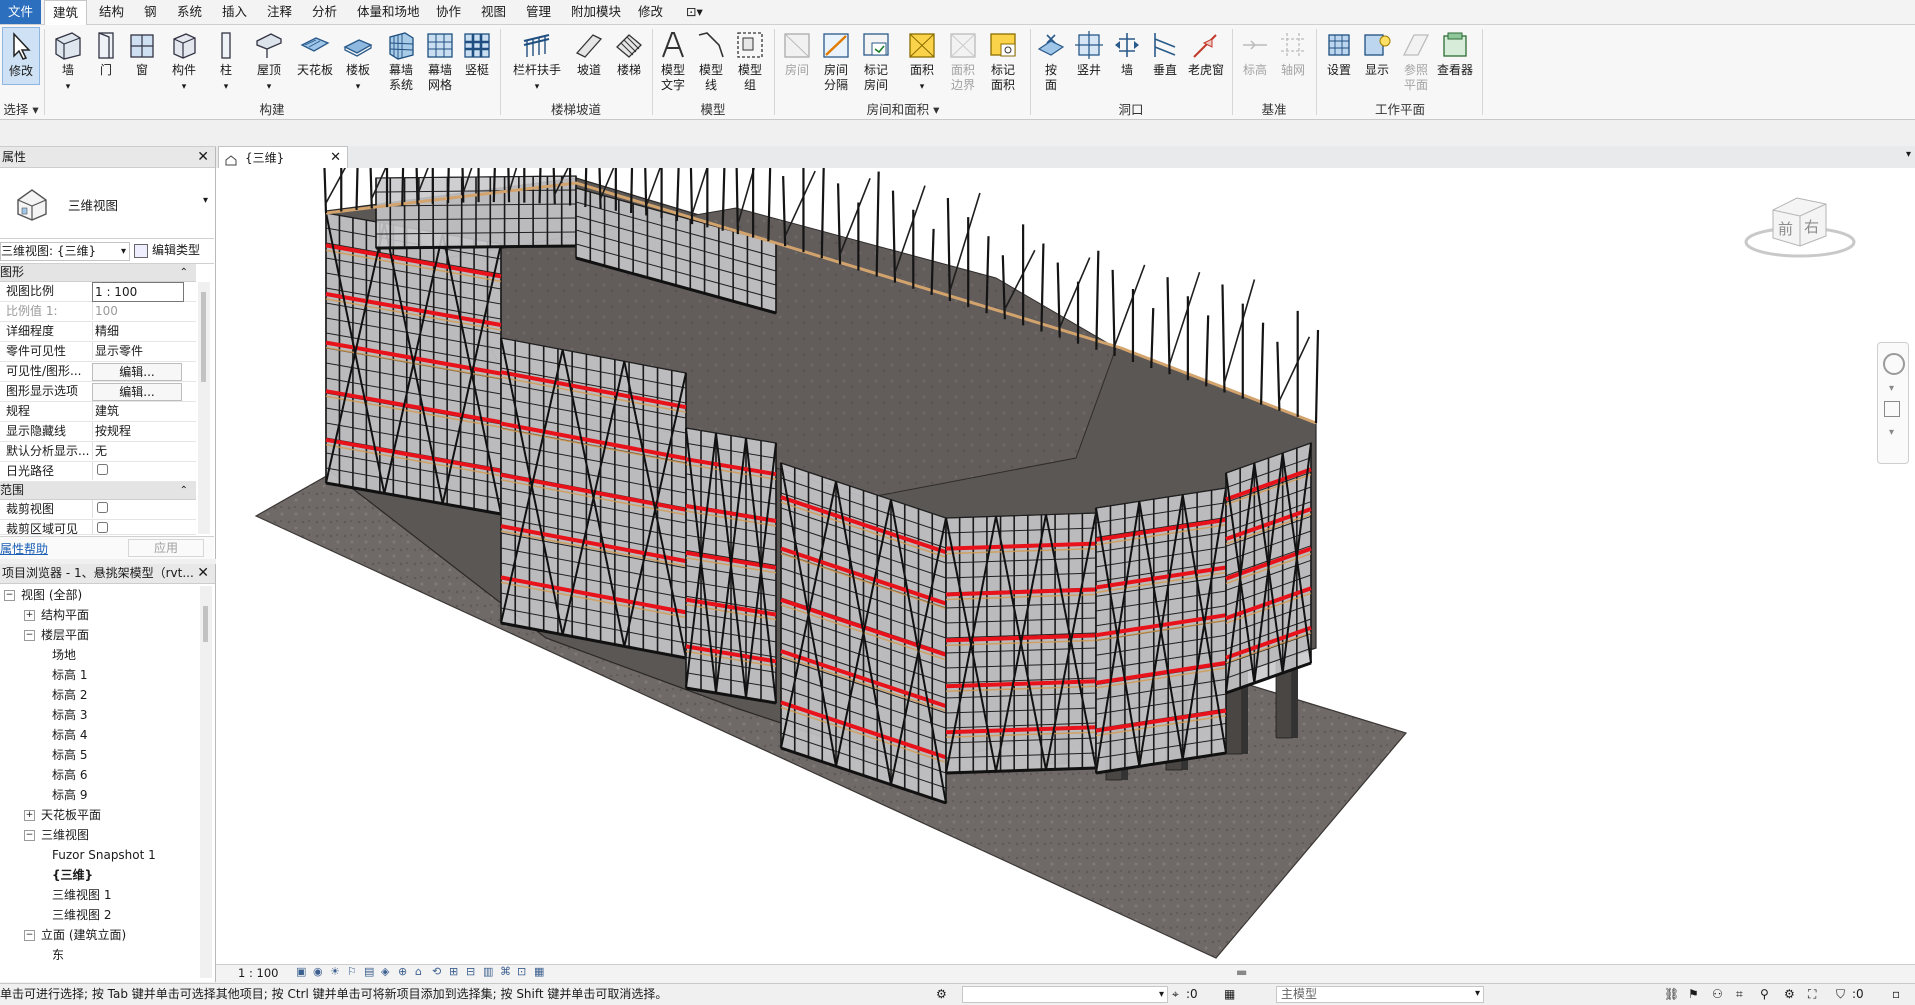 This screenshot has width=1915, height=1005. Describe the element at coordinates (402, 971) in the screenshot. I see `view-control-icon: ⊕` at that location.